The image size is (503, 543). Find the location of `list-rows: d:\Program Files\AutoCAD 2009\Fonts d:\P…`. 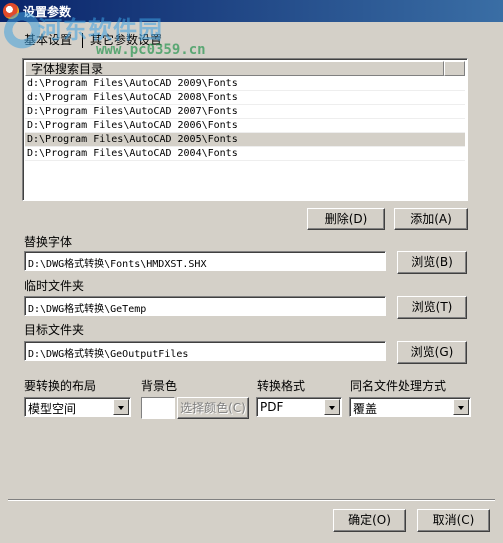

list-rows: d:\Program Files\AutoCAD 2009\Fonts d:\P… is located at coordinates (245, 119).